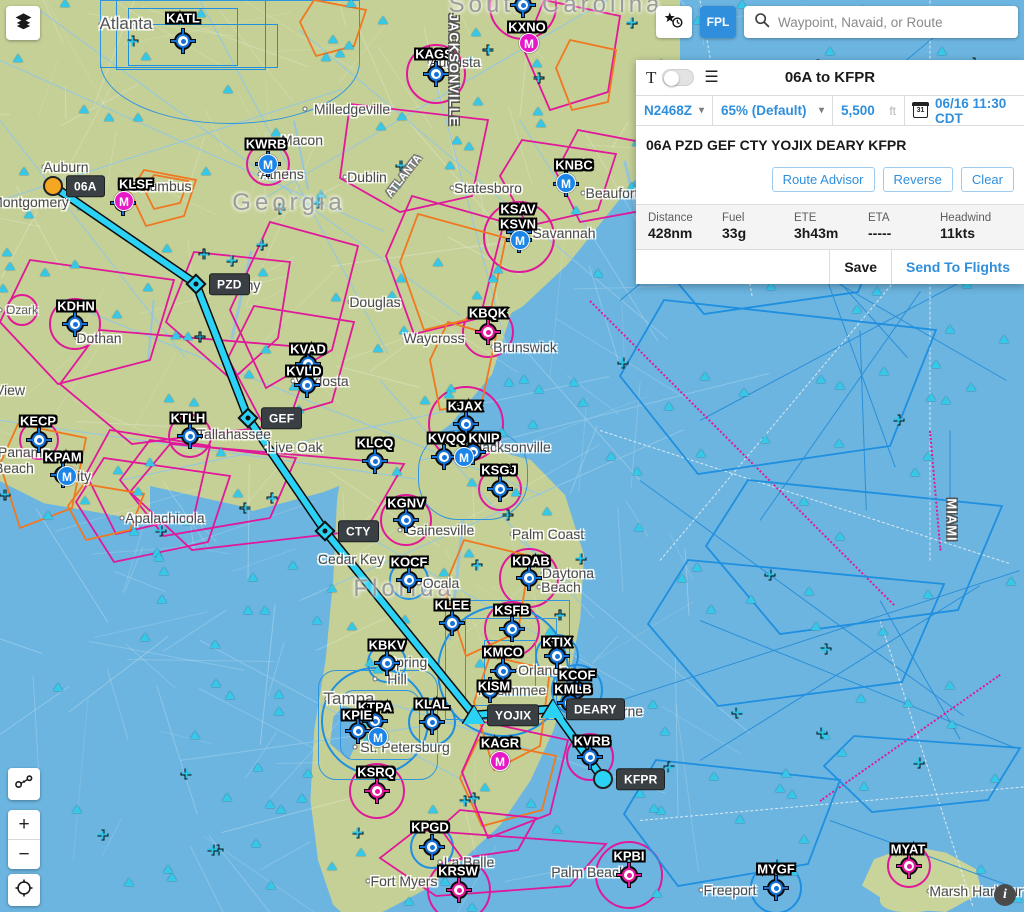 The image size is (1024, 912). I want to click on airport-marker-krsw, so click(459, 890).